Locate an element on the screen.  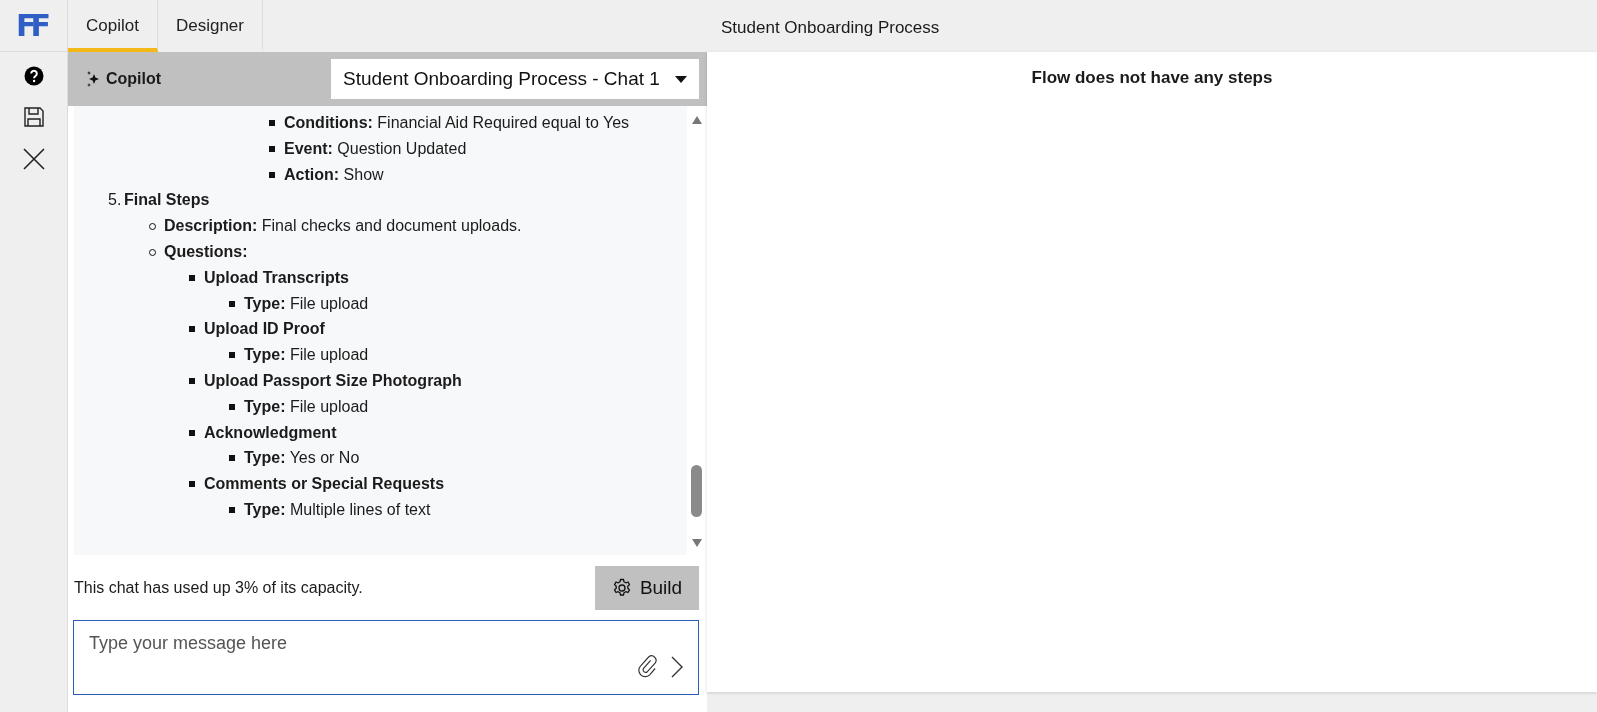
copilot-title: Copilot is located at coordinates (134, 79).